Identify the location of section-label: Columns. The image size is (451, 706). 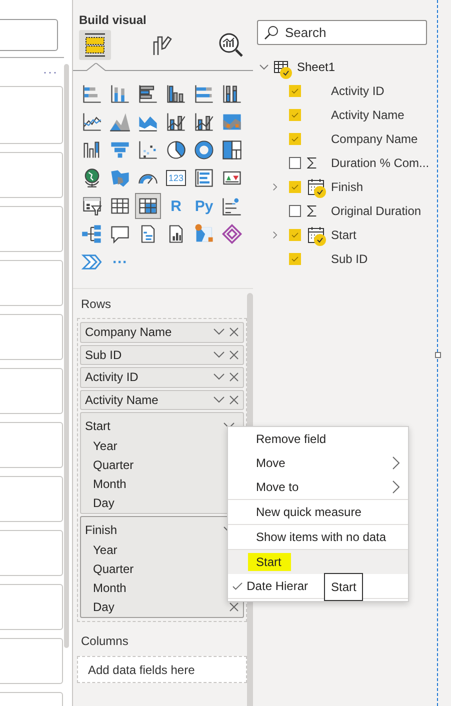
(105, 642).